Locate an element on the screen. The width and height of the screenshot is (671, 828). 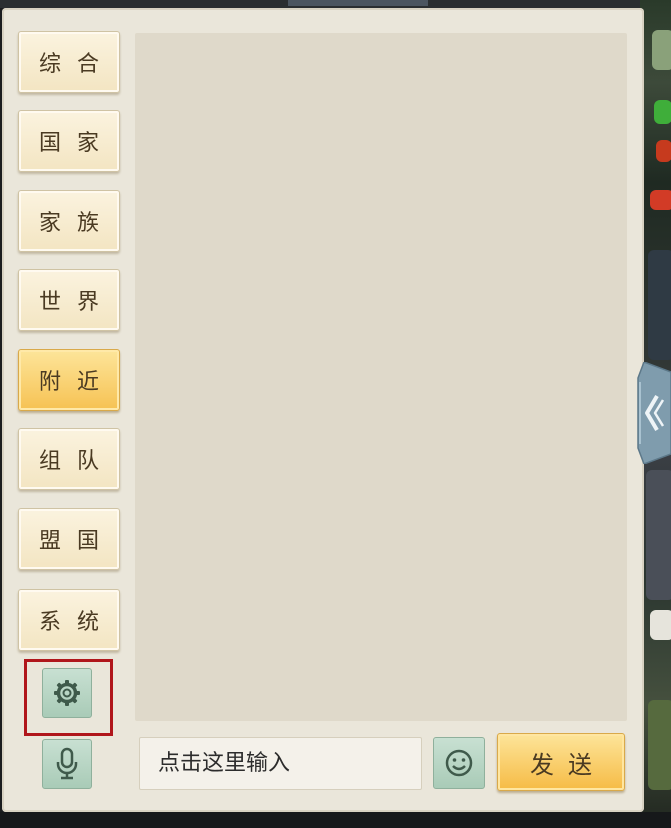
channel-tab-nearby: 附近 is located at coordinates (69, 380).